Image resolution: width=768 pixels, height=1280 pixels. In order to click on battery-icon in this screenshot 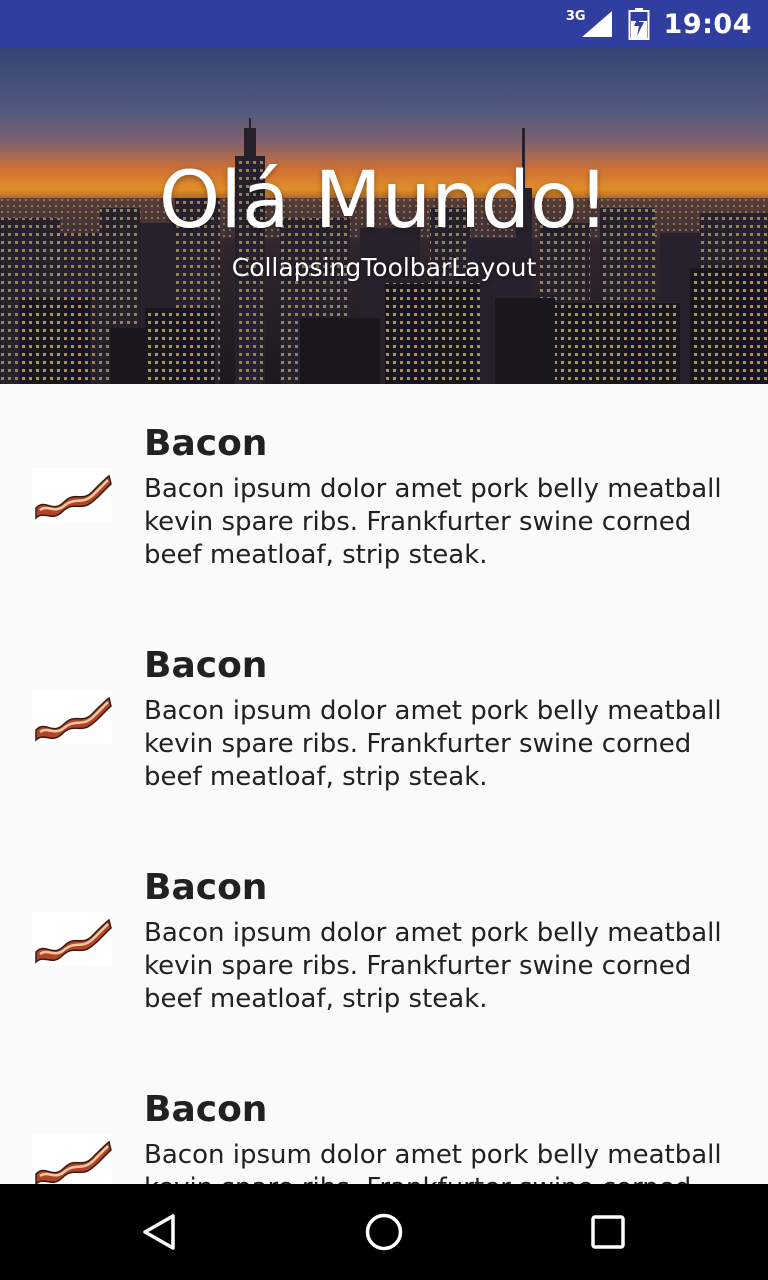, I will do `click(639, 24)`.